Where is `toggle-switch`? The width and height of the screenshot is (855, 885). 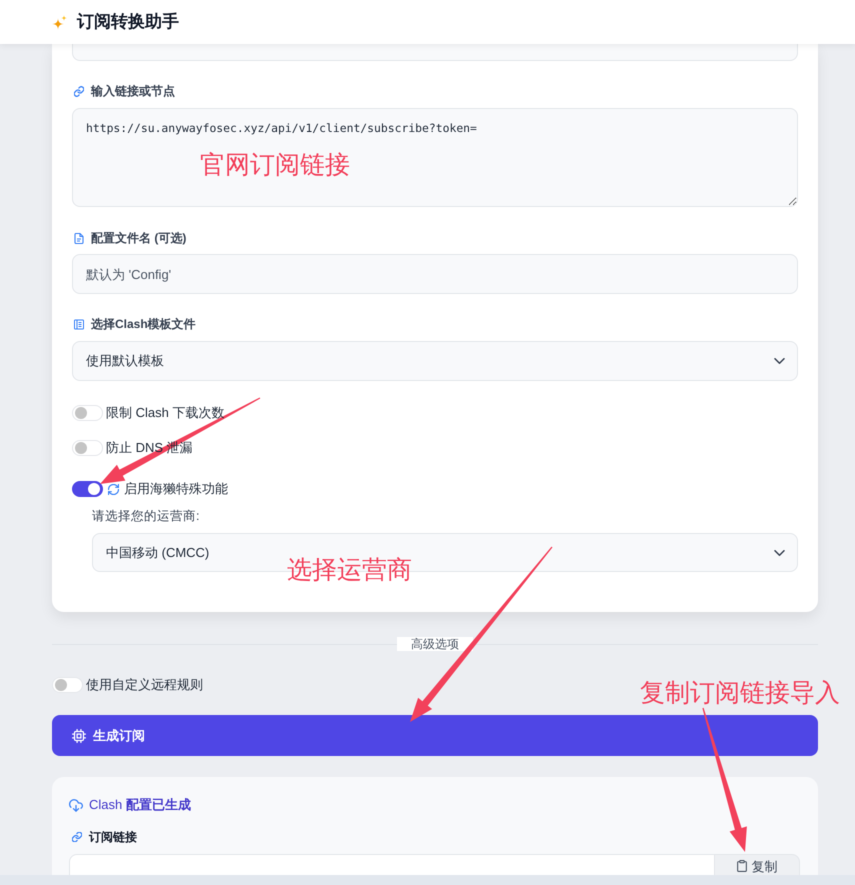 toggle-switch is located at coordinates (87, 489).